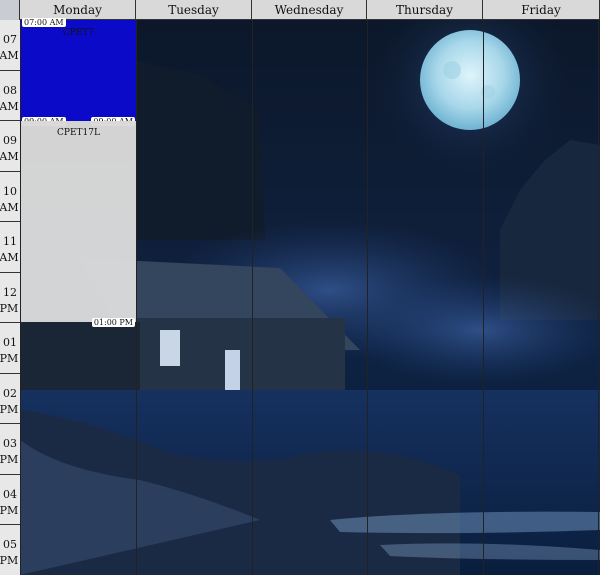 This screenshot has height=575, width=600. I want to click on time-slot-label: 05 PM, so click(10, 550).